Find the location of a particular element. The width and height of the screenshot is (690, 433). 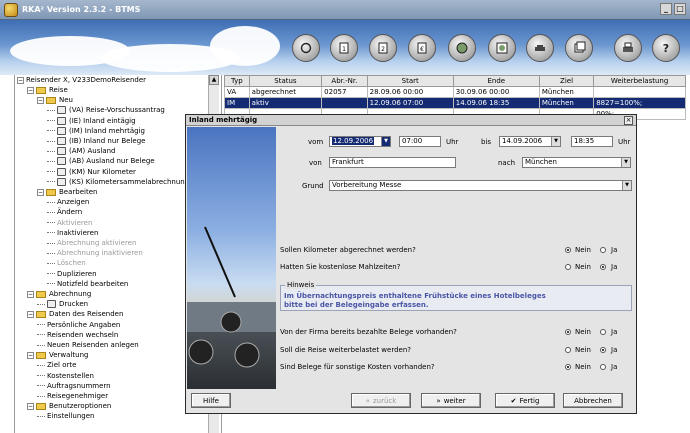

tree-item-label: Duplizieren is located at coordinates (77, 273).